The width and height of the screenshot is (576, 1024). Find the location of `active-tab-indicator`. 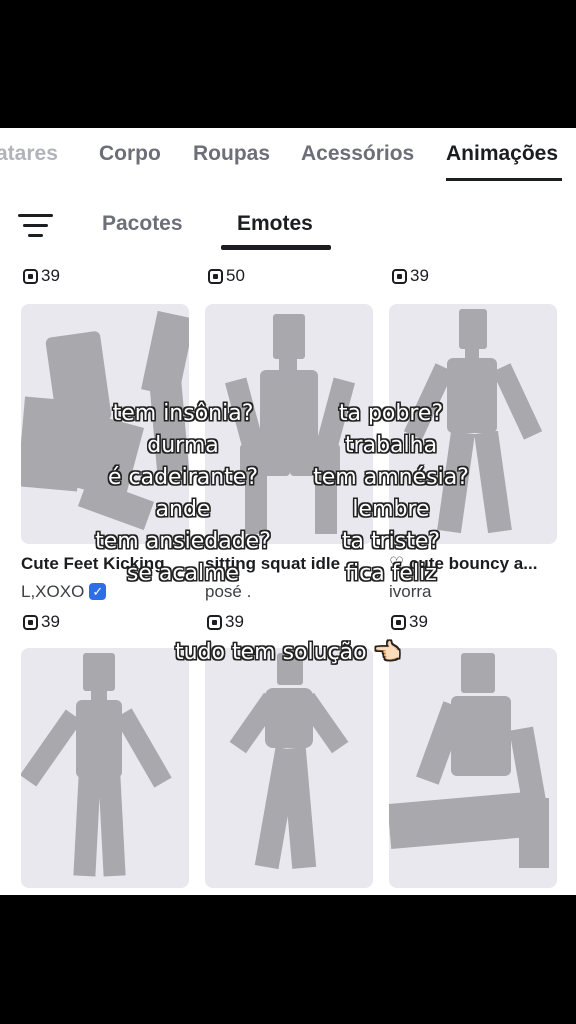

active-tab-indicator is located at coordinates (504, 179).